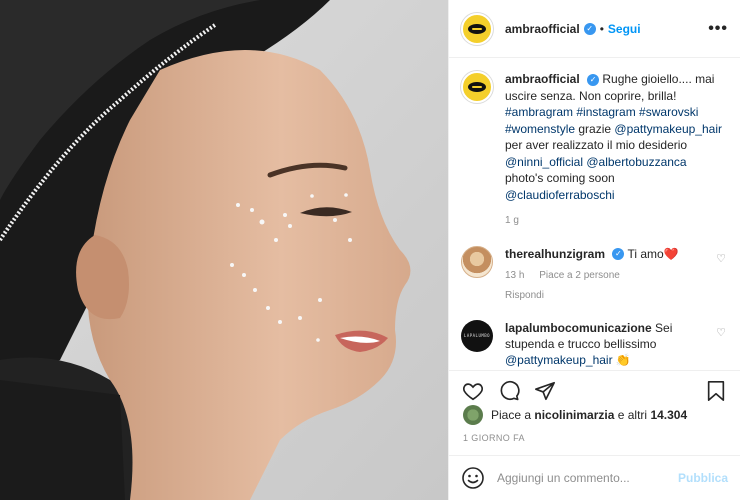  I want to click on more-options-icon: •••, so click(718, 29).